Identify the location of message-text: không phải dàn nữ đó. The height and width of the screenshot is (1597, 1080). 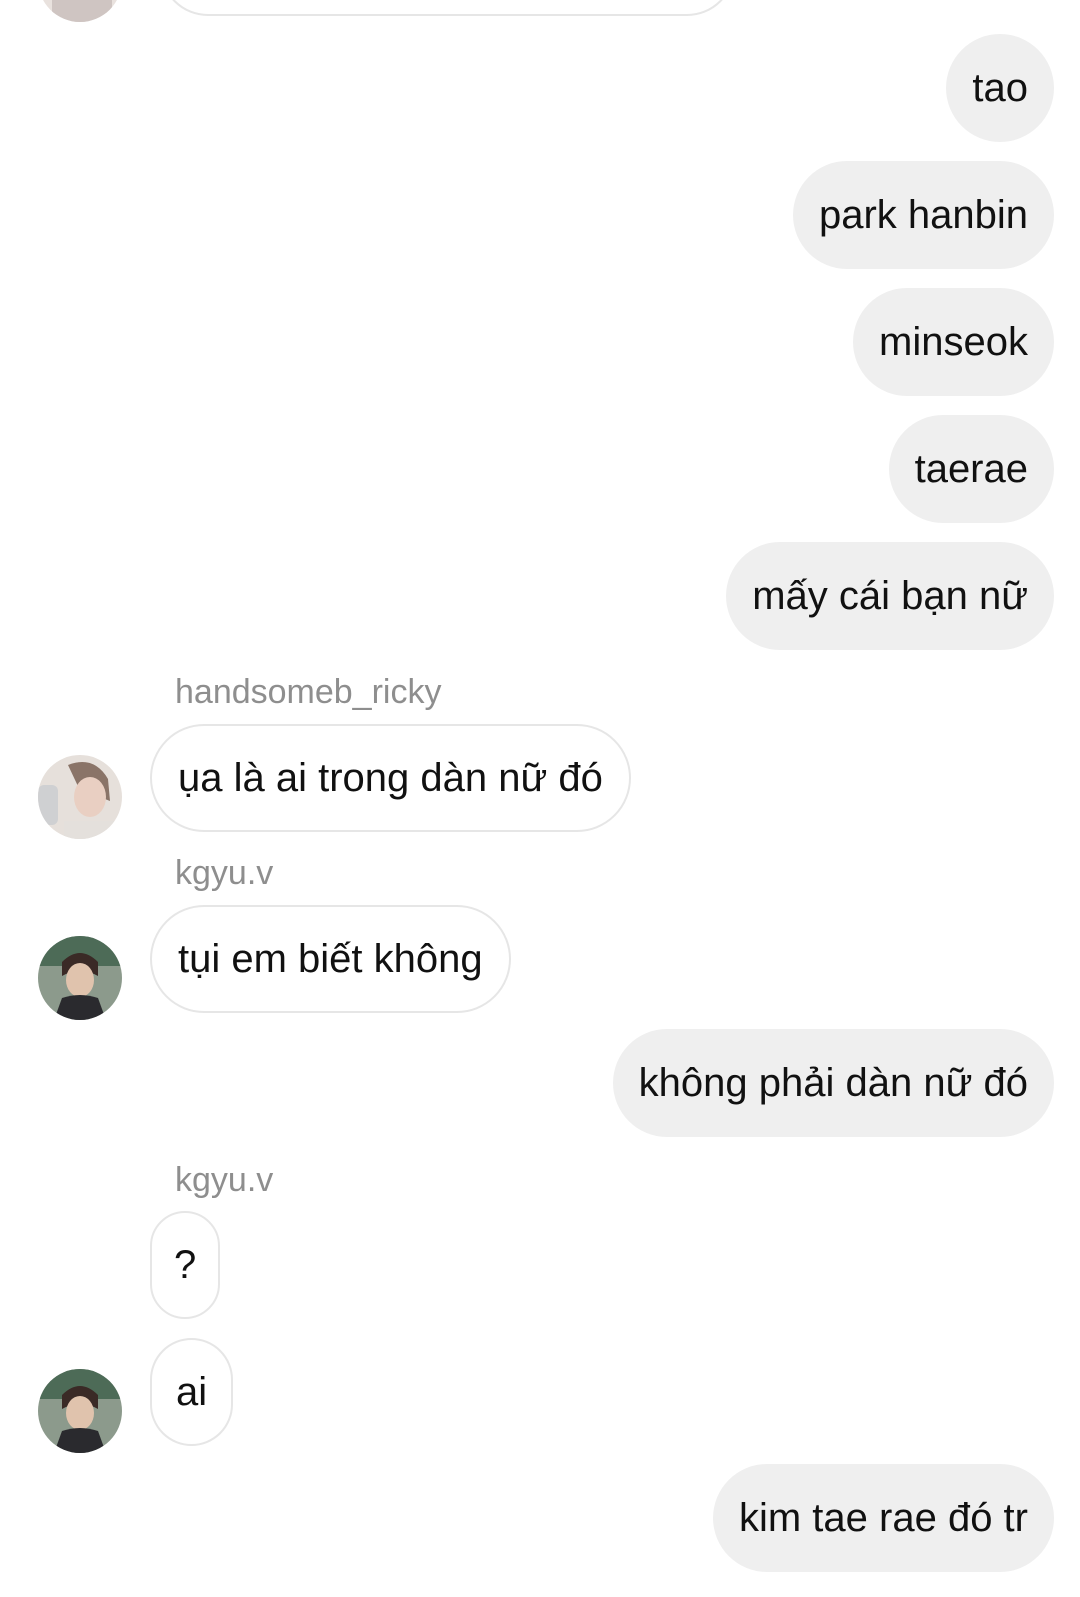
(833, 1083).